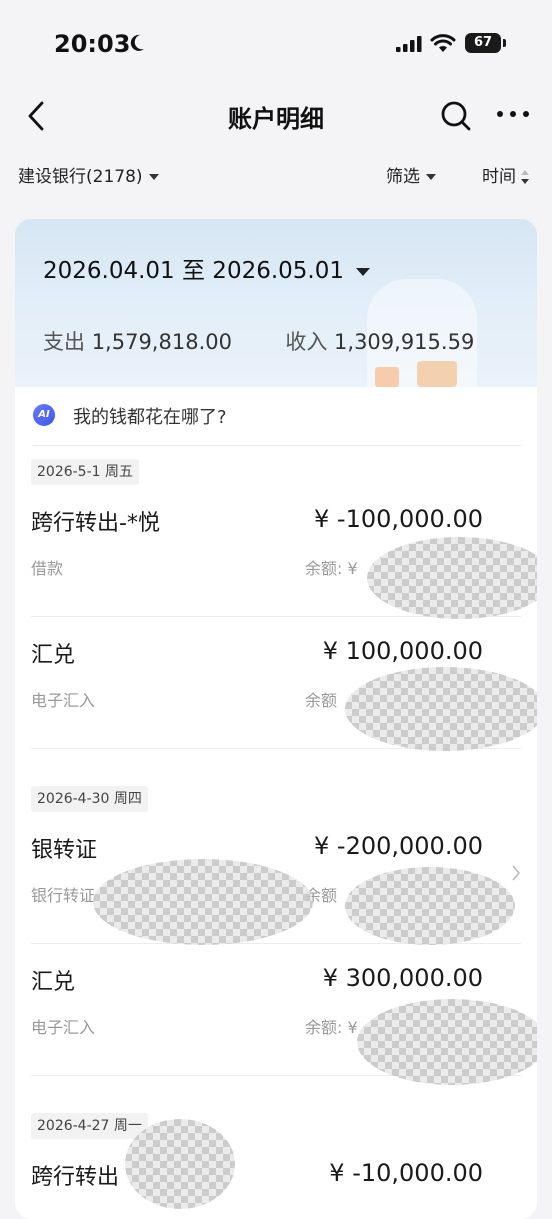 The height and width of the screenshot is (1219, 552). Describe the element at coordinates (321, 700) in the screenshot. I see `transaction-balance: 余额` at that location.